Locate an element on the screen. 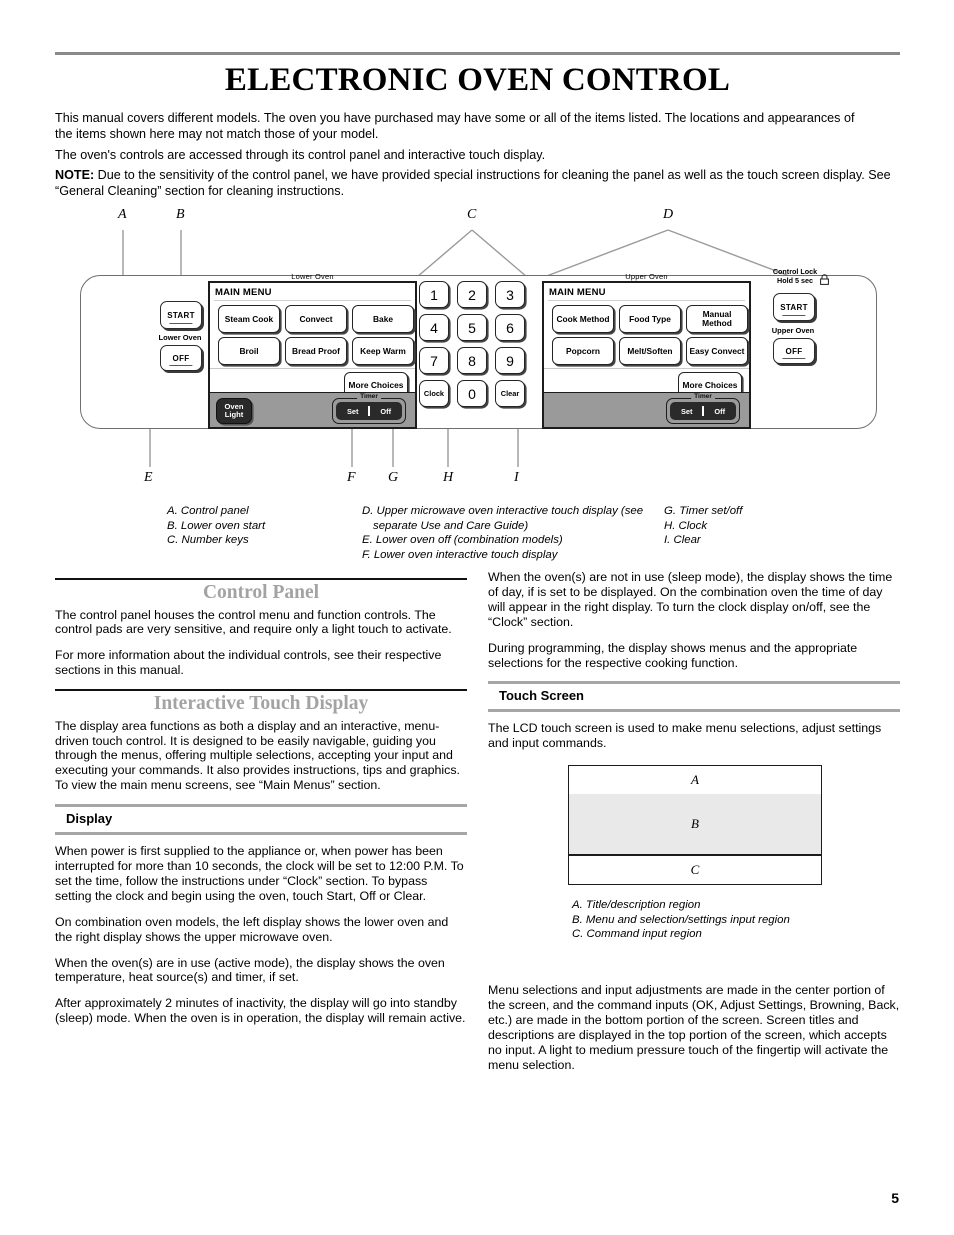 The height and width of the screenshot is (1235, 954). numpad-key-7: 7 is located at coordinates (434, 360).